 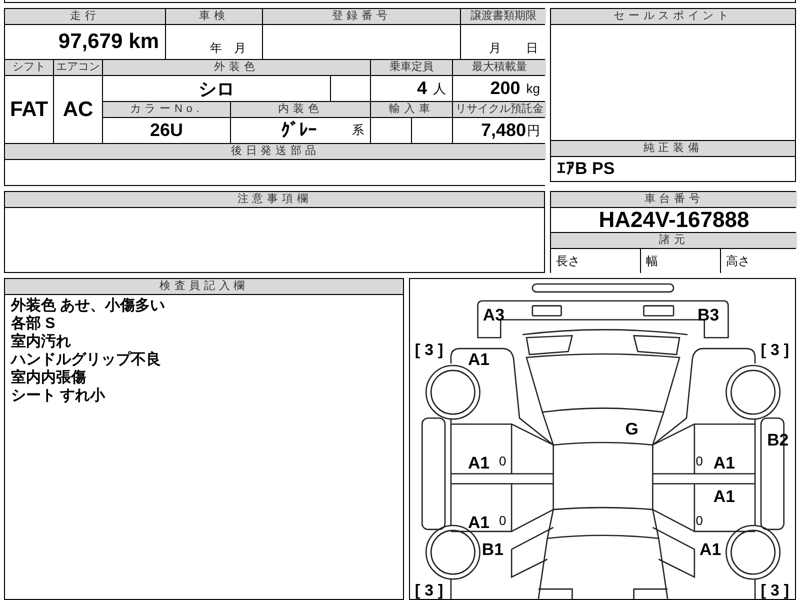 What do you see at coordinates (167, 130) in the screenshot?
I see `color-number-value: 26U` at bounding box center [167, 130].